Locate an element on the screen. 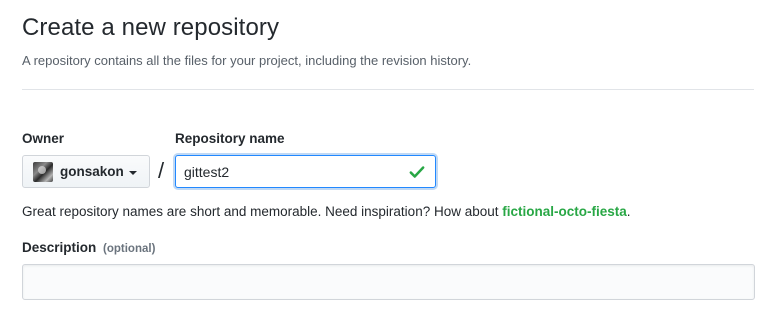  owner-name: gonsakon is located at coordinates (92, 171).